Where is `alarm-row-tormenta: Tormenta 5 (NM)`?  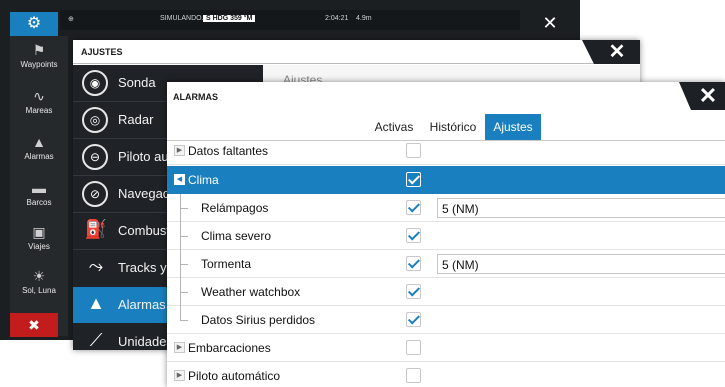 alarm-row-tormenta: Tormenta 5 (NM) is located at coordinates (446, 264).